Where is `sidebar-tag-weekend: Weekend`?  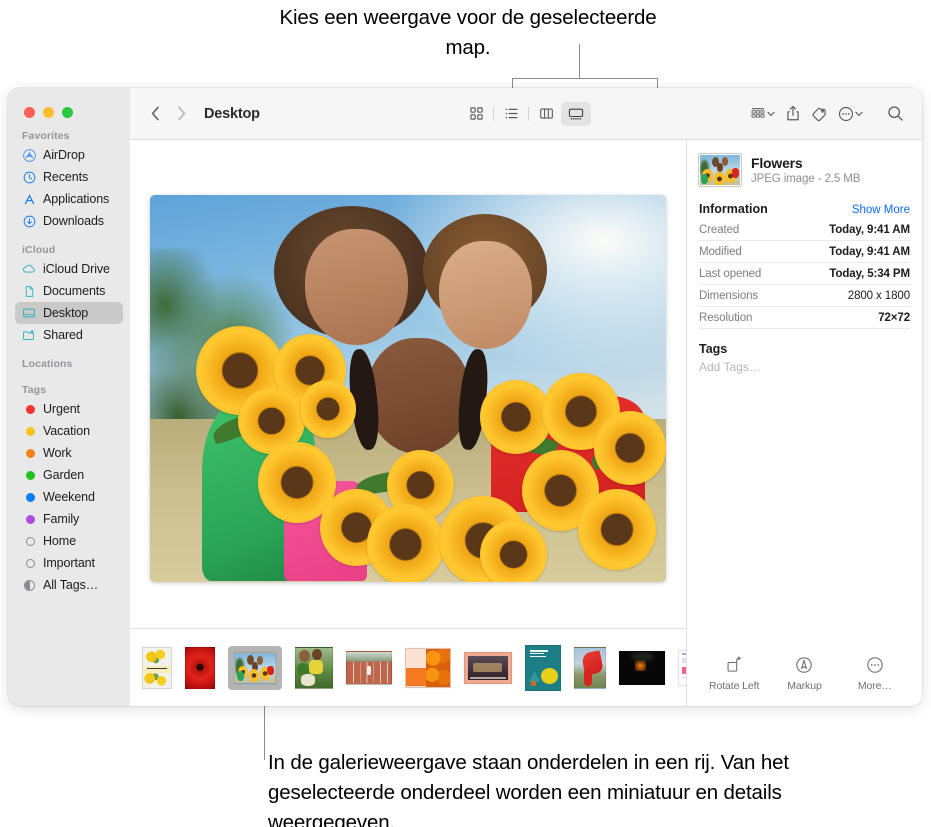 sidebar-tag-weekend: Weekend is located at coordinates (69, 497).